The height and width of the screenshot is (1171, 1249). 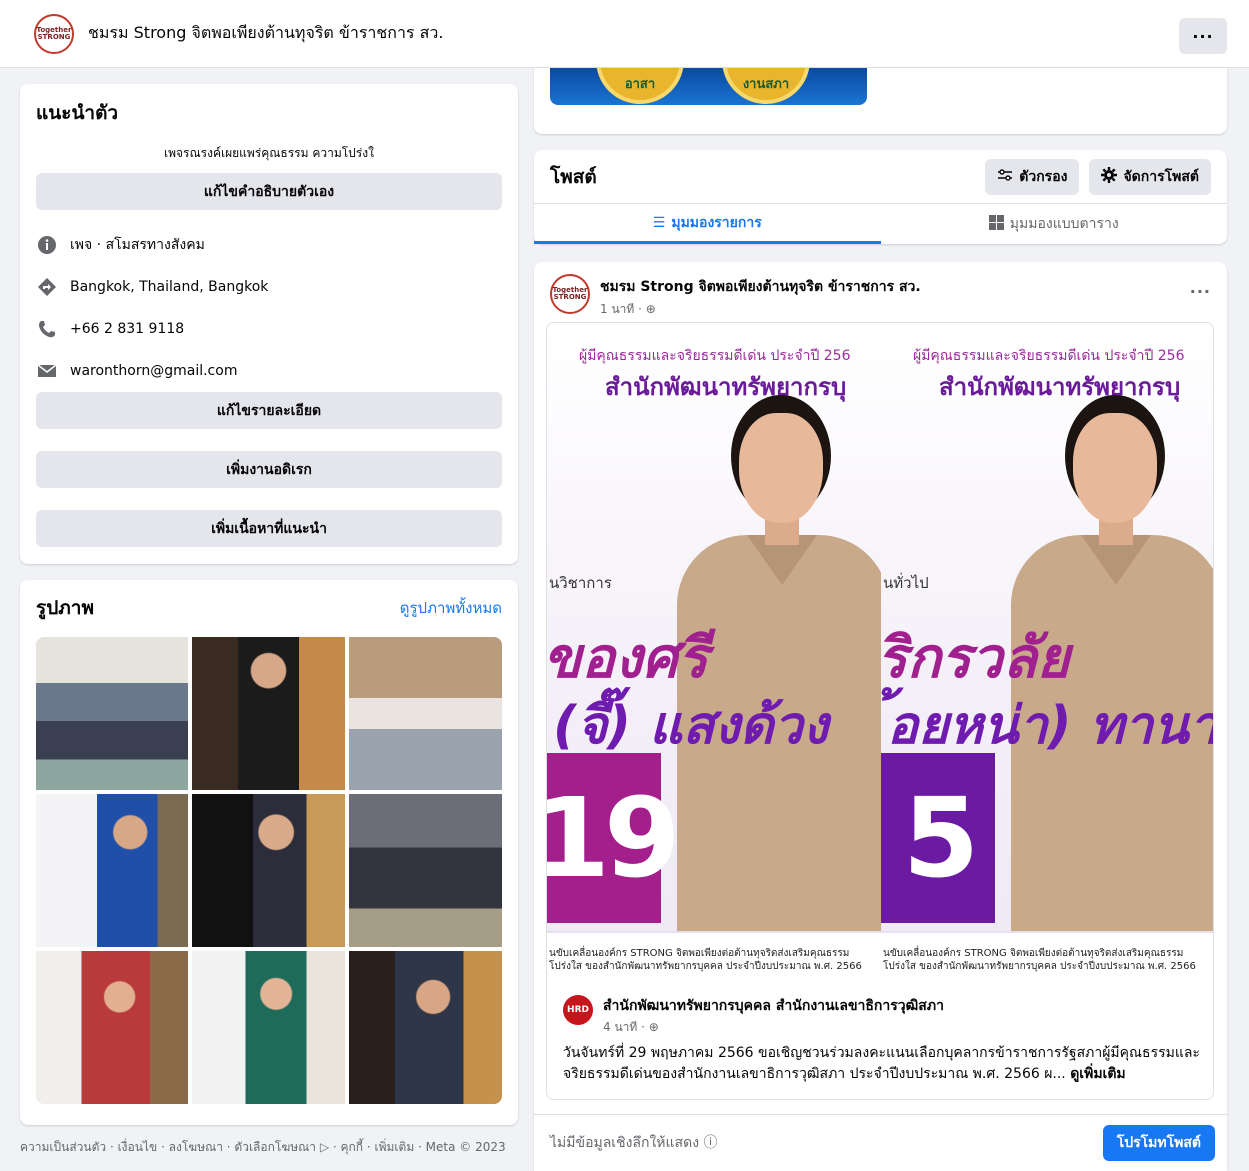 What do you see at coordinates (625, 1143) in the screenshot?
I see `insights-note-text: ไม่มีข้อมูลเชิงลึกให้แสดง` at bounding box center [625, 1143].